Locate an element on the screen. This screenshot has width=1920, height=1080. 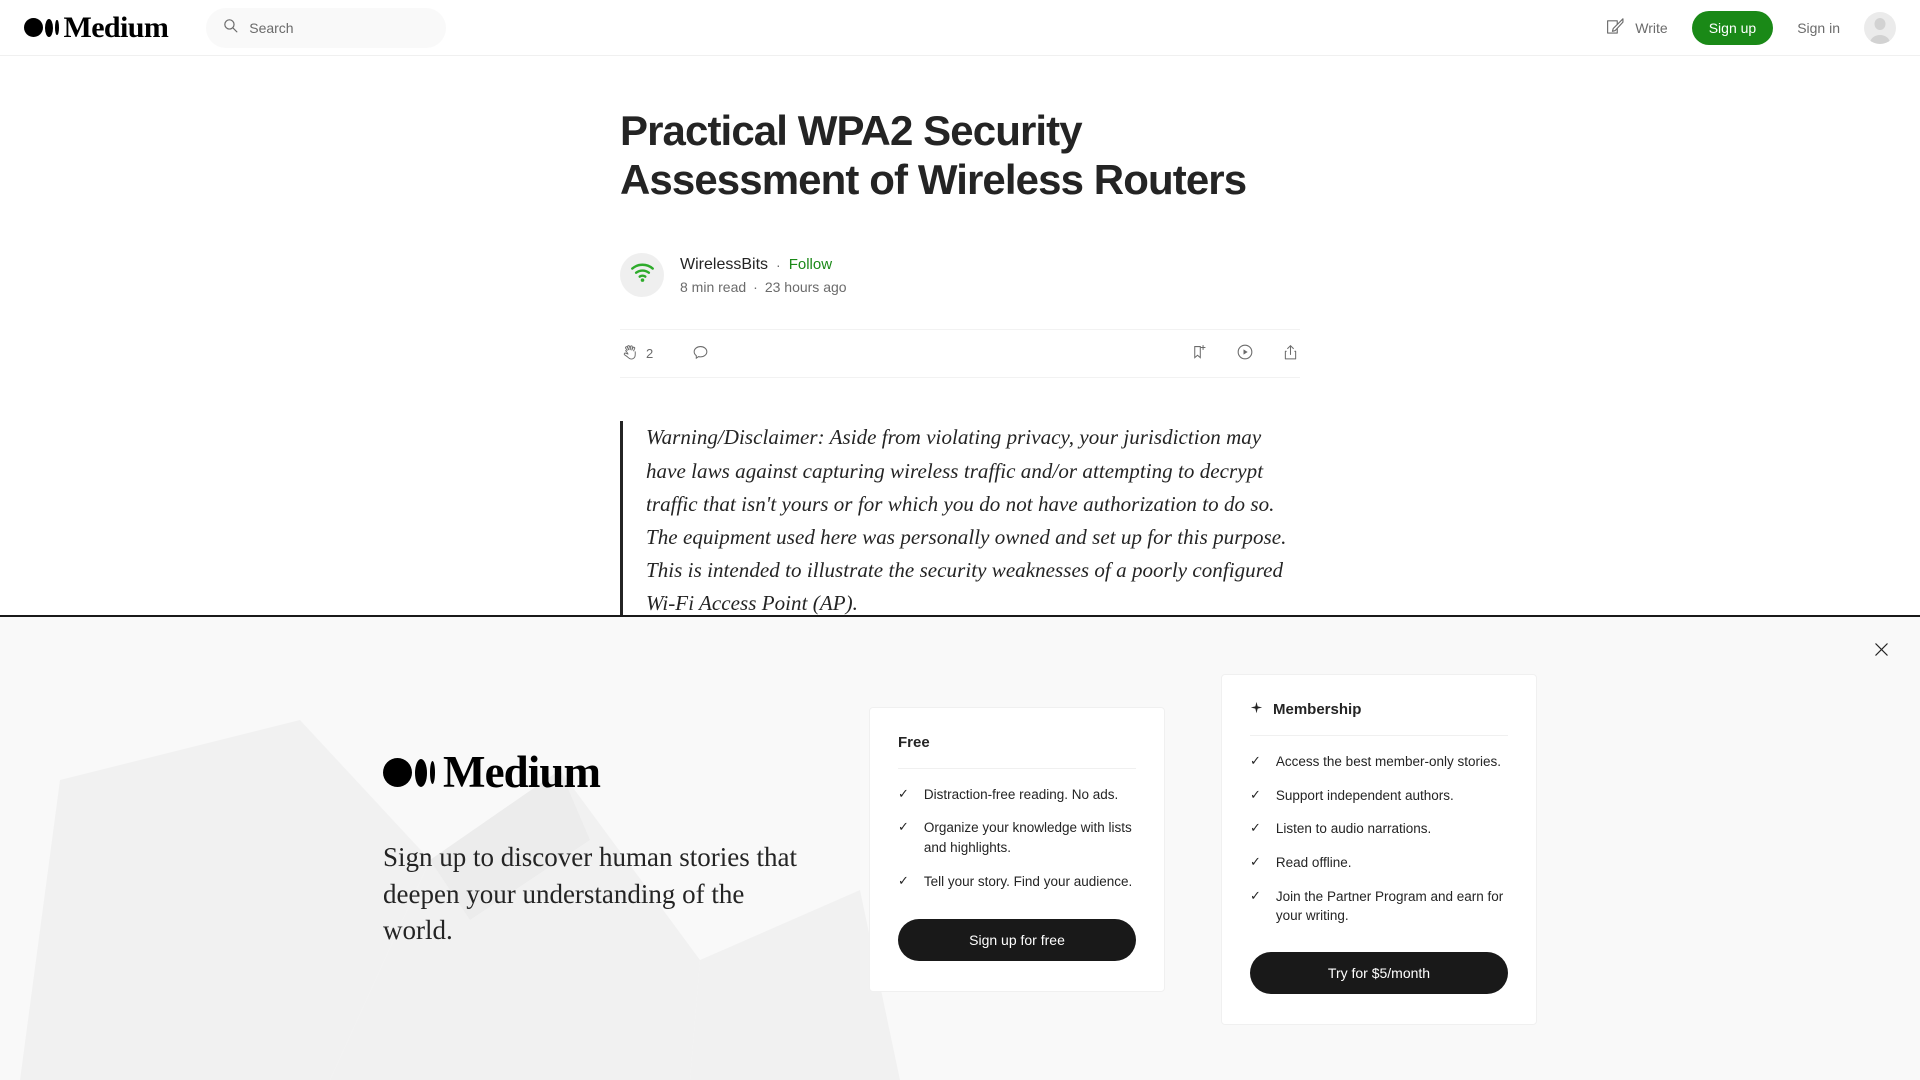
published-time: 23 hours ago is located at coordinates (805, 286).